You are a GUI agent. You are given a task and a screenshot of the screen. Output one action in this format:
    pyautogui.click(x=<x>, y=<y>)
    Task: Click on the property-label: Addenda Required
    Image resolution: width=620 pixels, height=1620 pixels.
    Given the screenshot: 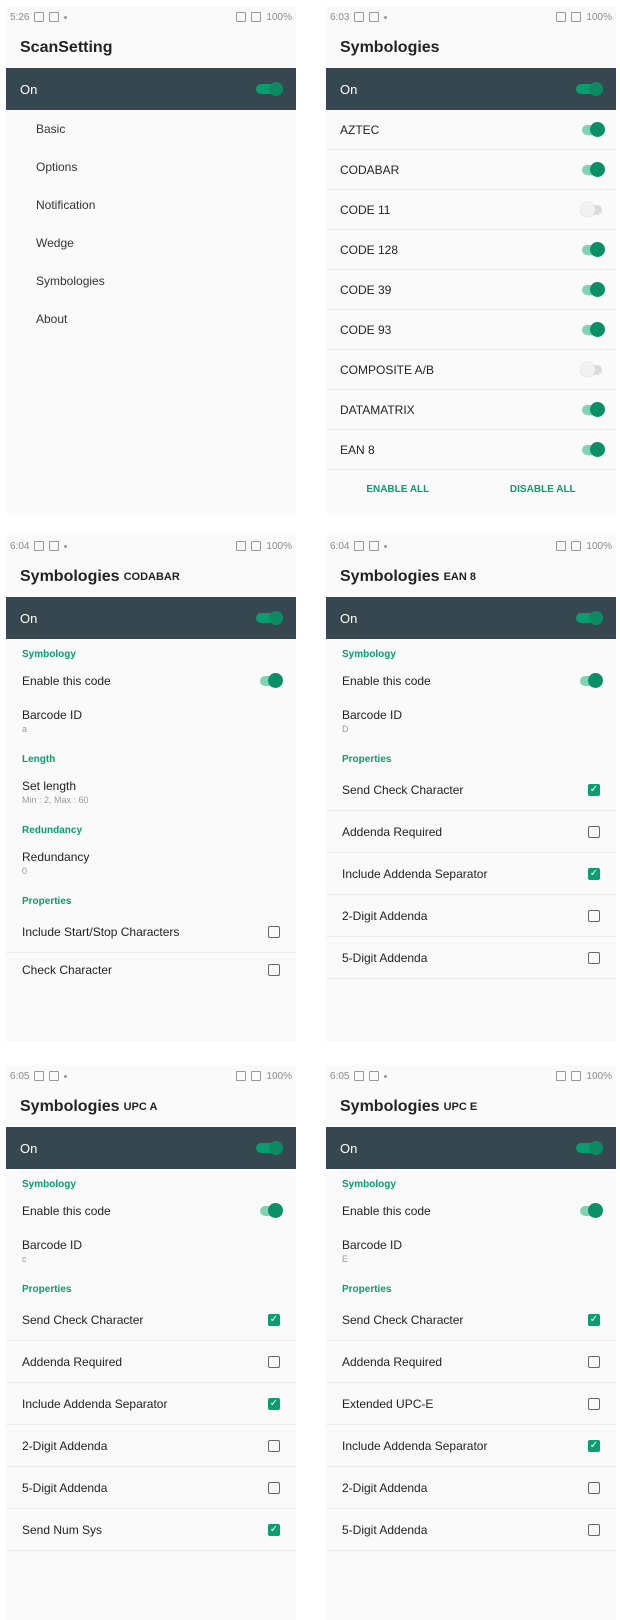 What is the action you would take?
    pyautogui.click(x=392, y=831)
    